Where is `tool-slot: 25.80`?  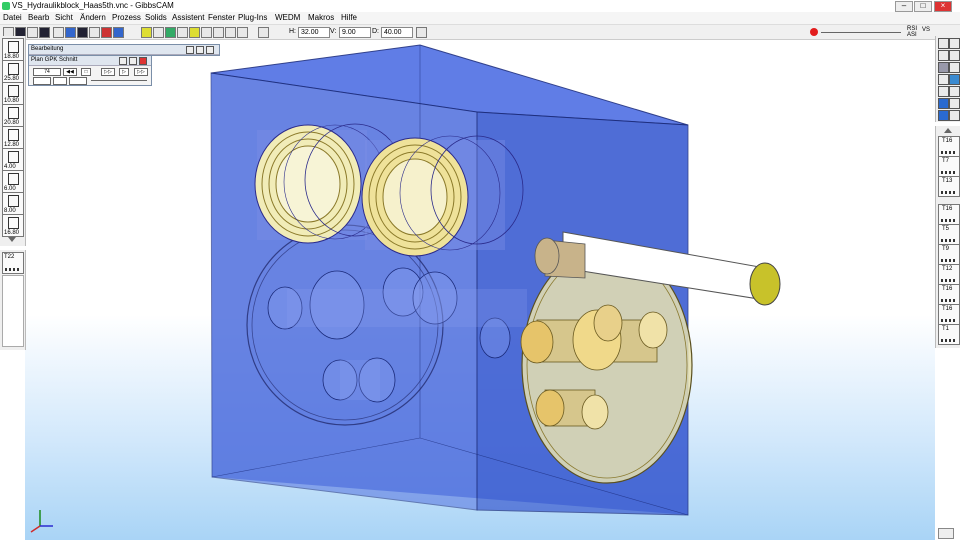 tool-slot: 25.80 is located at coordinates (13, 71).